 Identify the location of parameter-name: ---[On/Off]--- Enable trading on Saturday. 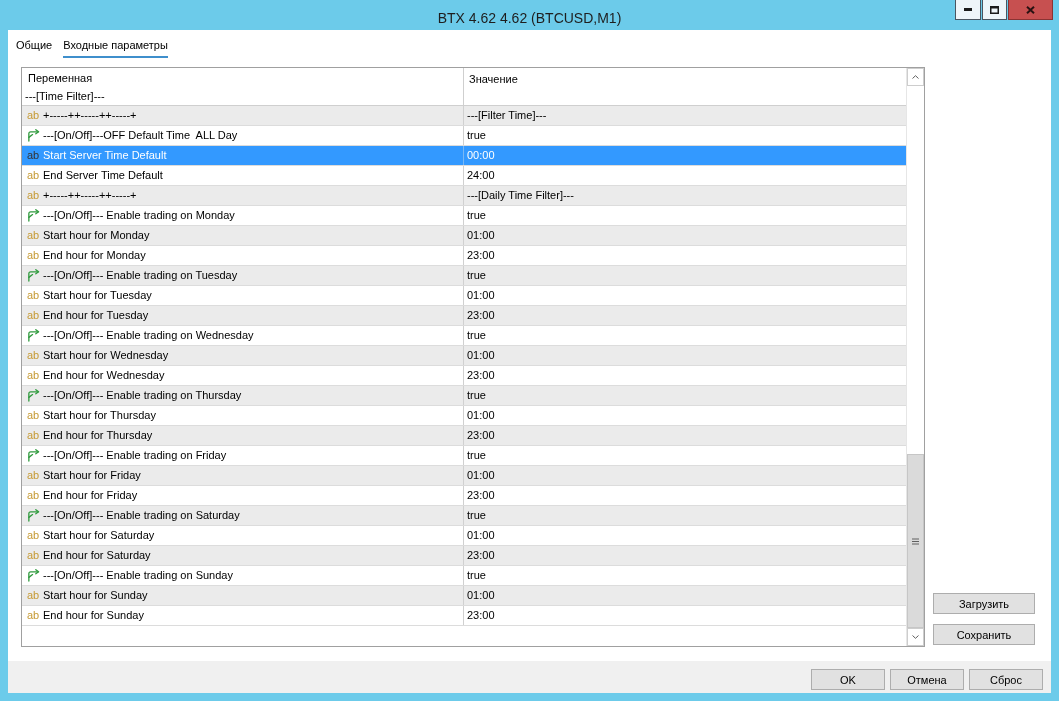
(141, 515).